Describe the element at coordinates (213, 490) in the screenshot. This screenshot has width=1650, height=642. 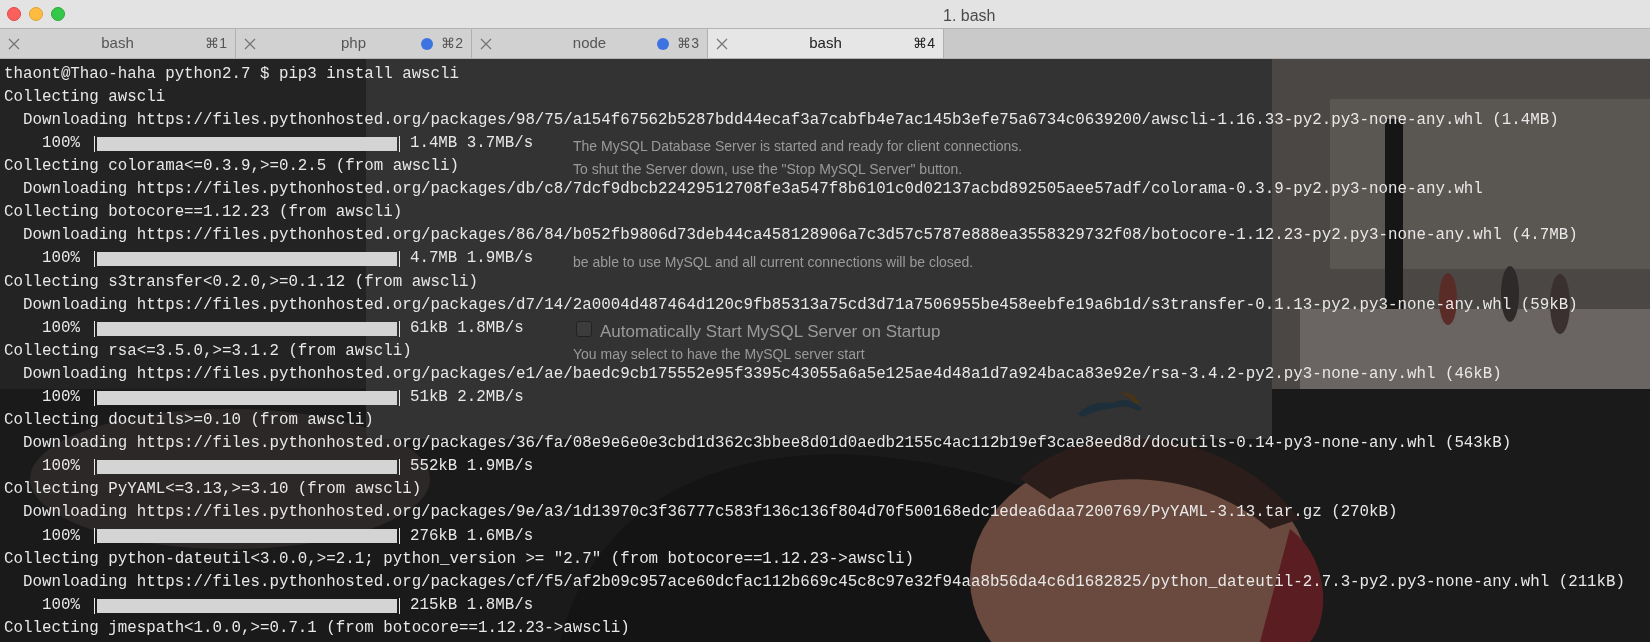
I see `terminal-line: Collecting PyYAML<=3.13,>=3.10 (from awscli)` at that location.